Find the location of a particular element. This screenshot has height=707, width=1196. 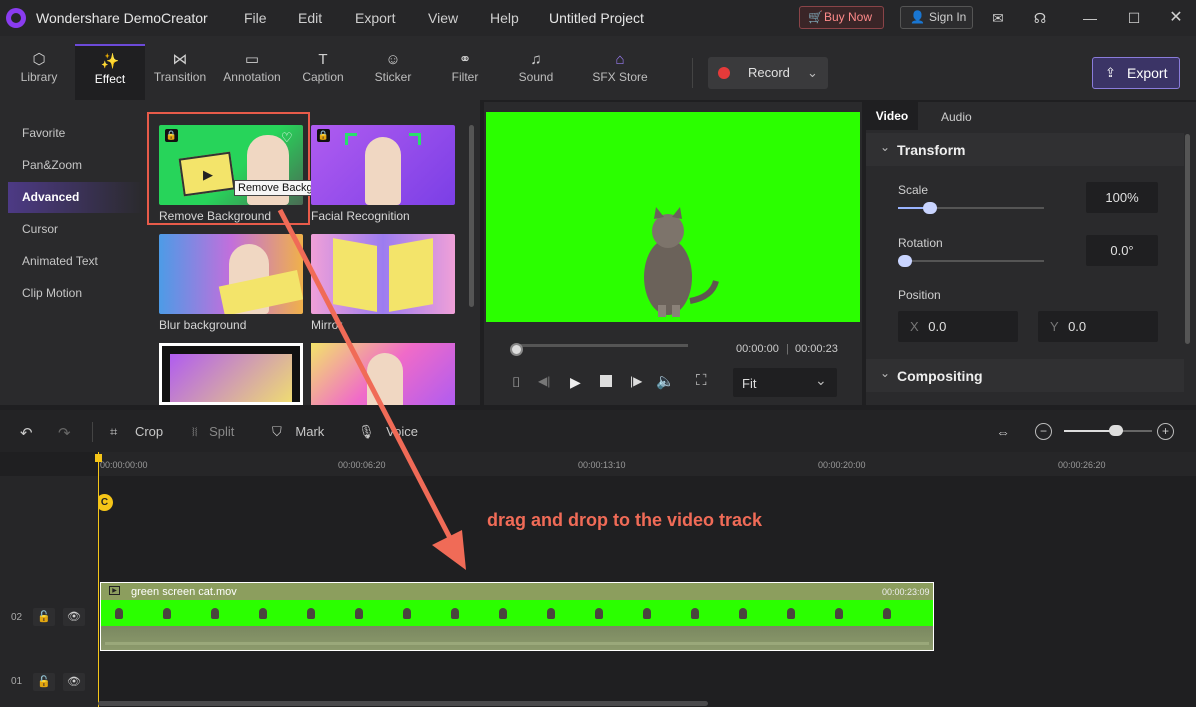

export-label: Export is located at coordinates (1147, 73).